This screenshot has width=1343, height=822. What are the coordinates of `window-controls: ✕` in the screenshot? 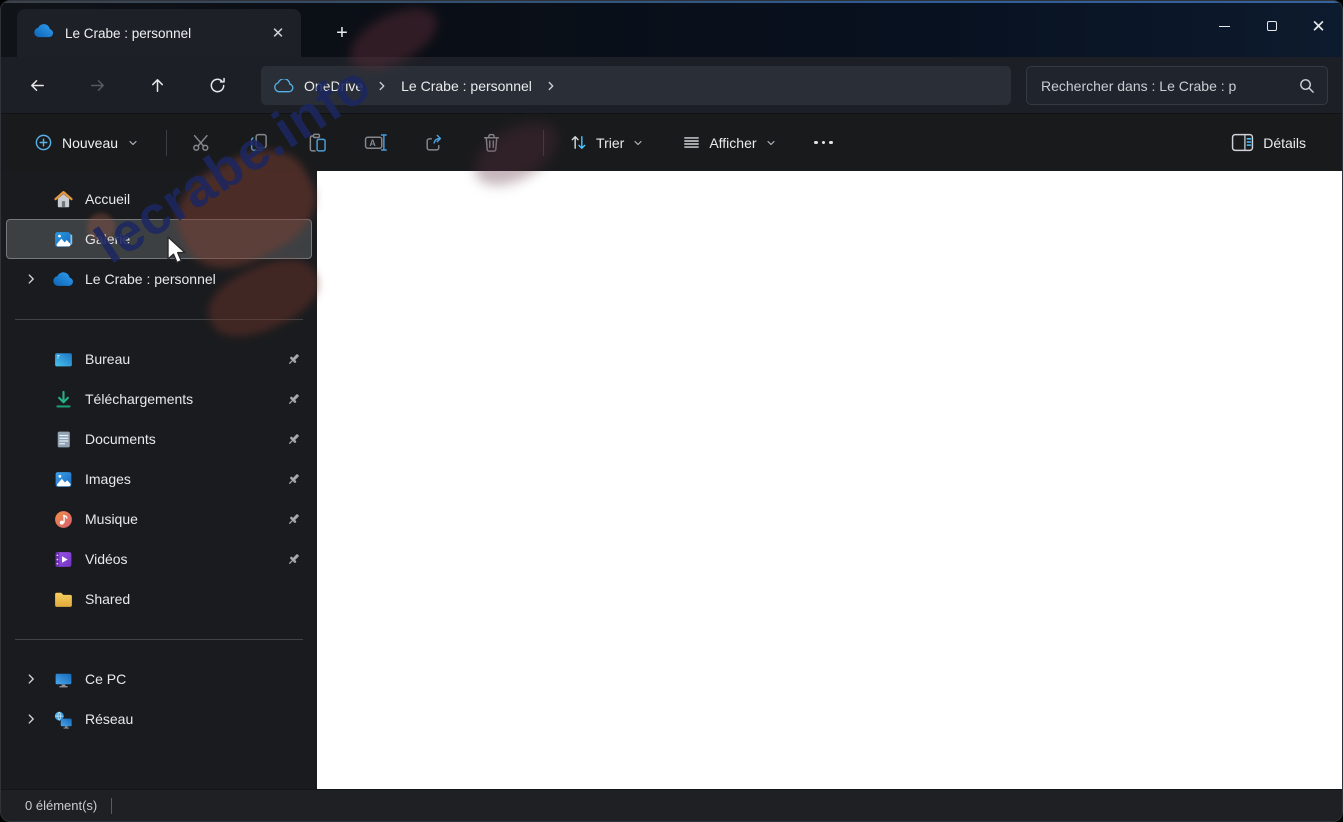 It's located at (1271, 26).